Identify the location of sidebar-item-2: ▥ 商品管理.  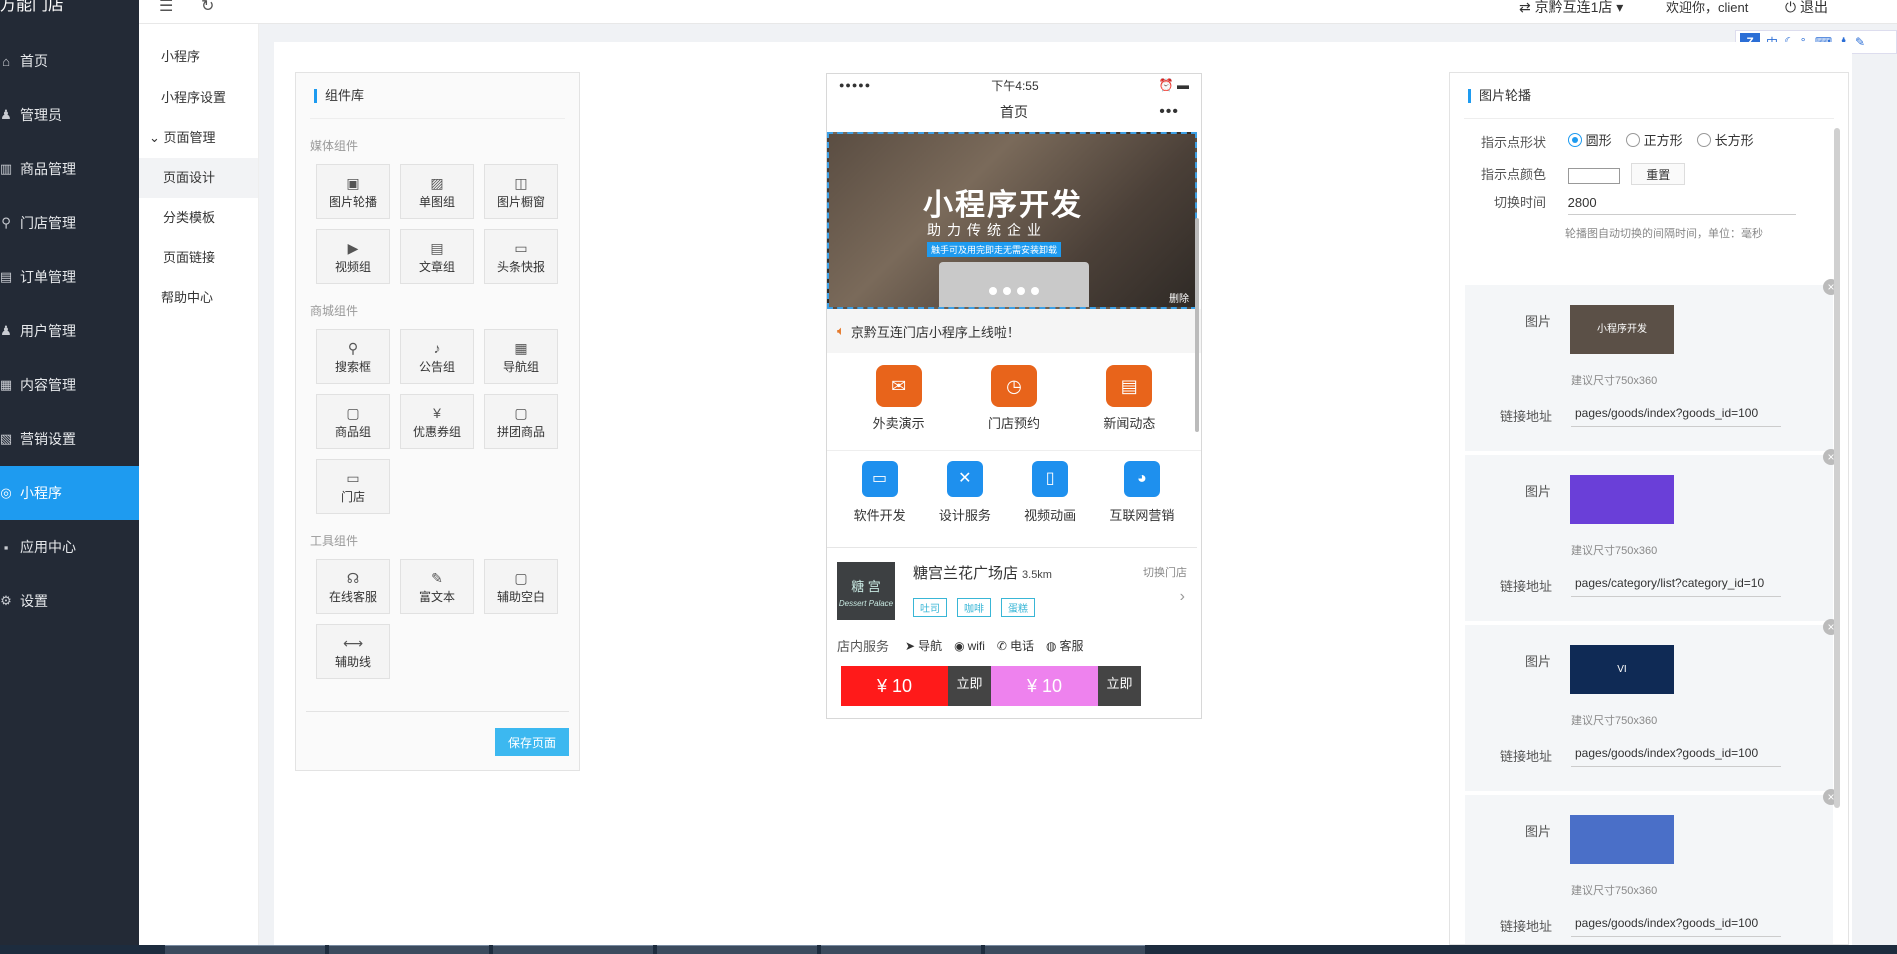
(69, 169).